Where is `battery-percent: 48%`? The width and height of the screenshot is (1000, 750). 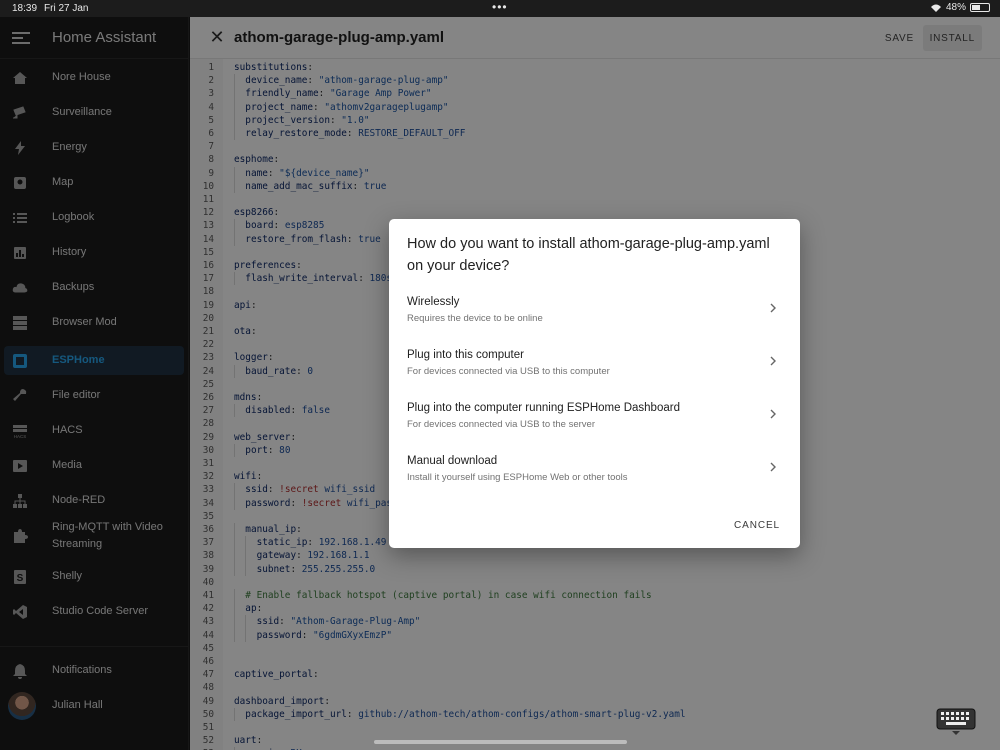
battery-percent: 48% is located at coordinates (955, 7).